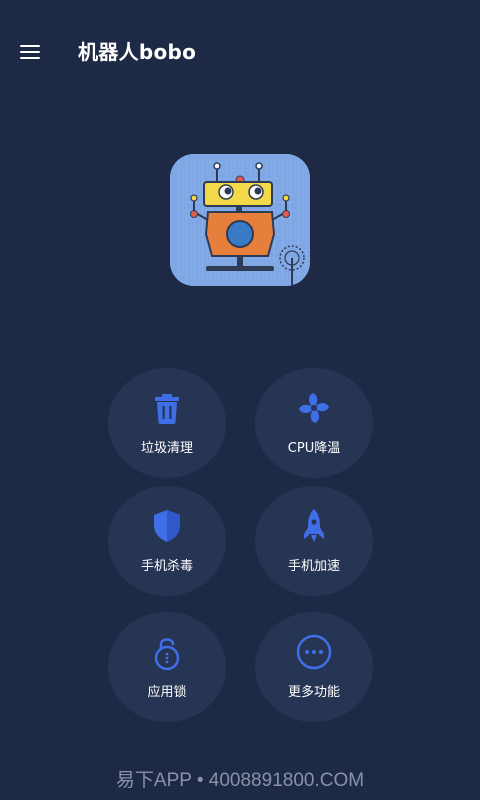 The height and width of the screenshot is (800, 480). Describe the element at coordinates (166, 448) in the screenshot. I see `junk-clean-label: 垃圾清理` at that location.